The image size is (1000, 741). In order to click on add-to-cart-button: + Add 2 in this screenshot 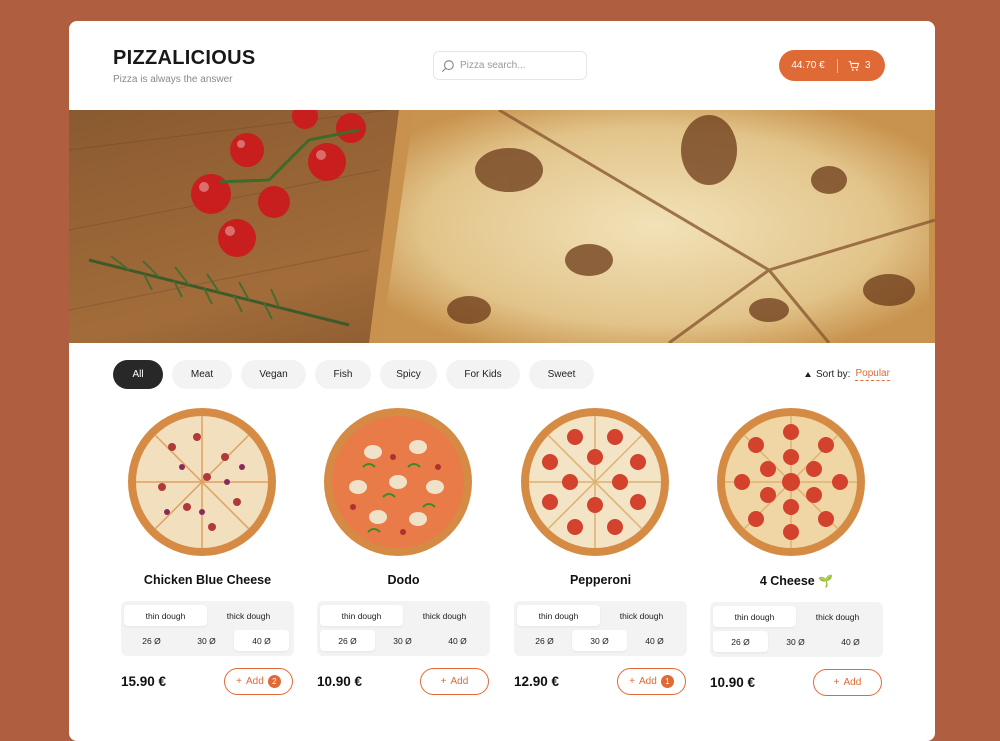, I will do `click(258, 681)`.